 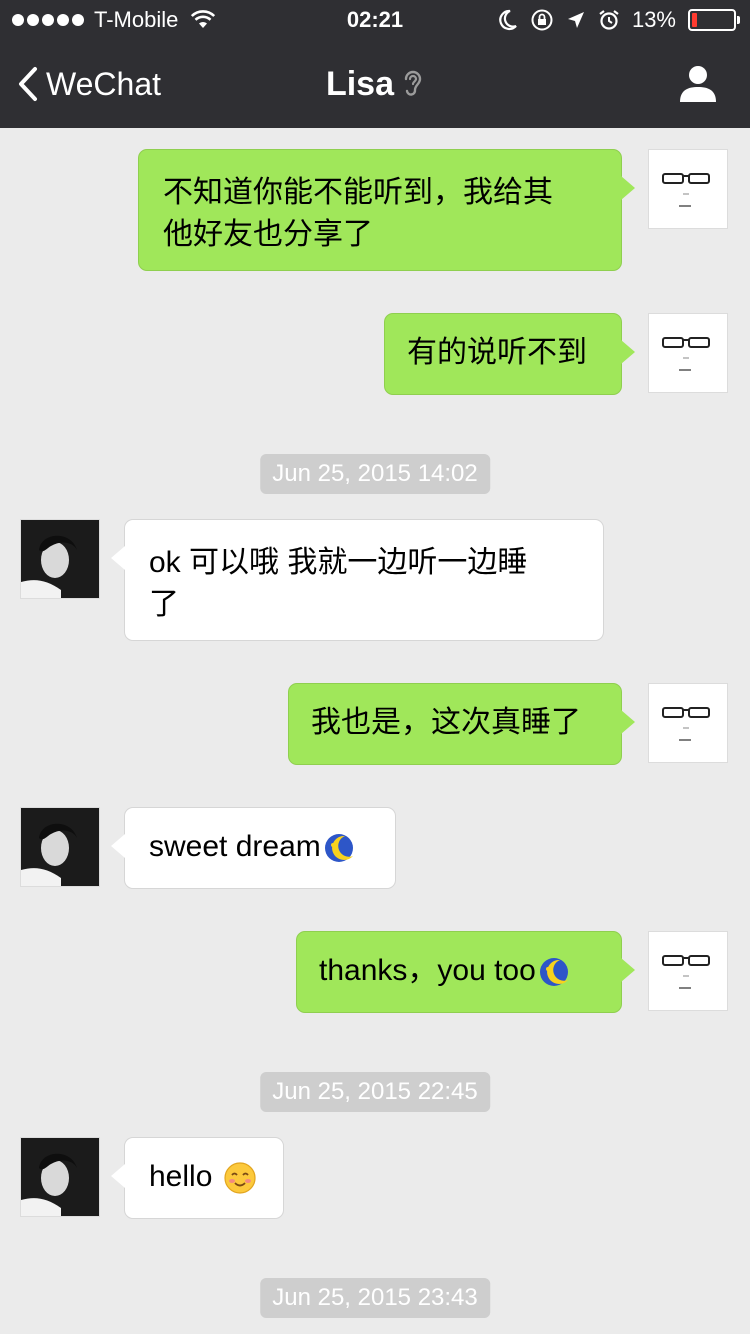 I want to click on message-bubble-sent: 不知道你能不能听到，我给其 他好友也分享了, so click(x=386, y=210).